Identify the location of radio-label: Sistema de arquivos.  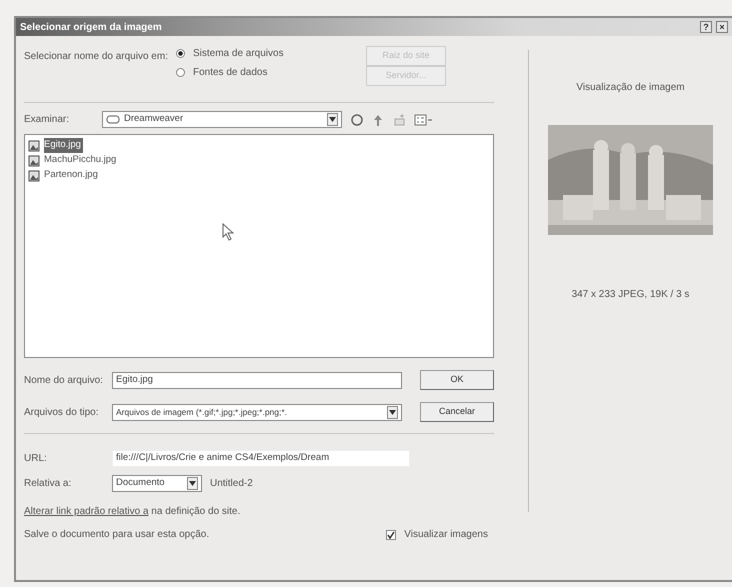
(238, 54).